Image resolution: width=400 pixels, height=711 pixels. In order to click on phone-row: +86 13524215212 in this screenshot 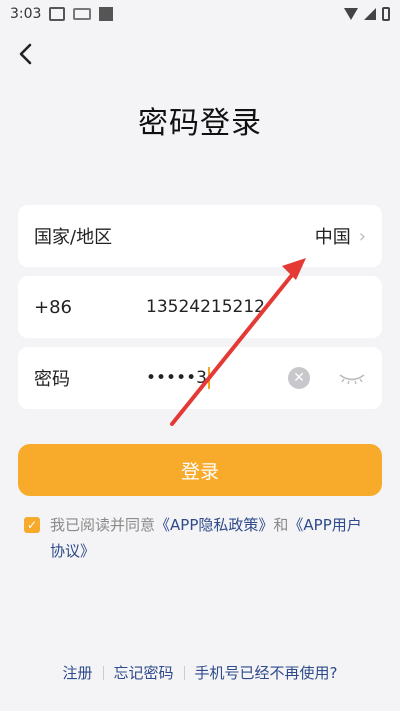, I will do `click(200, 307)`.